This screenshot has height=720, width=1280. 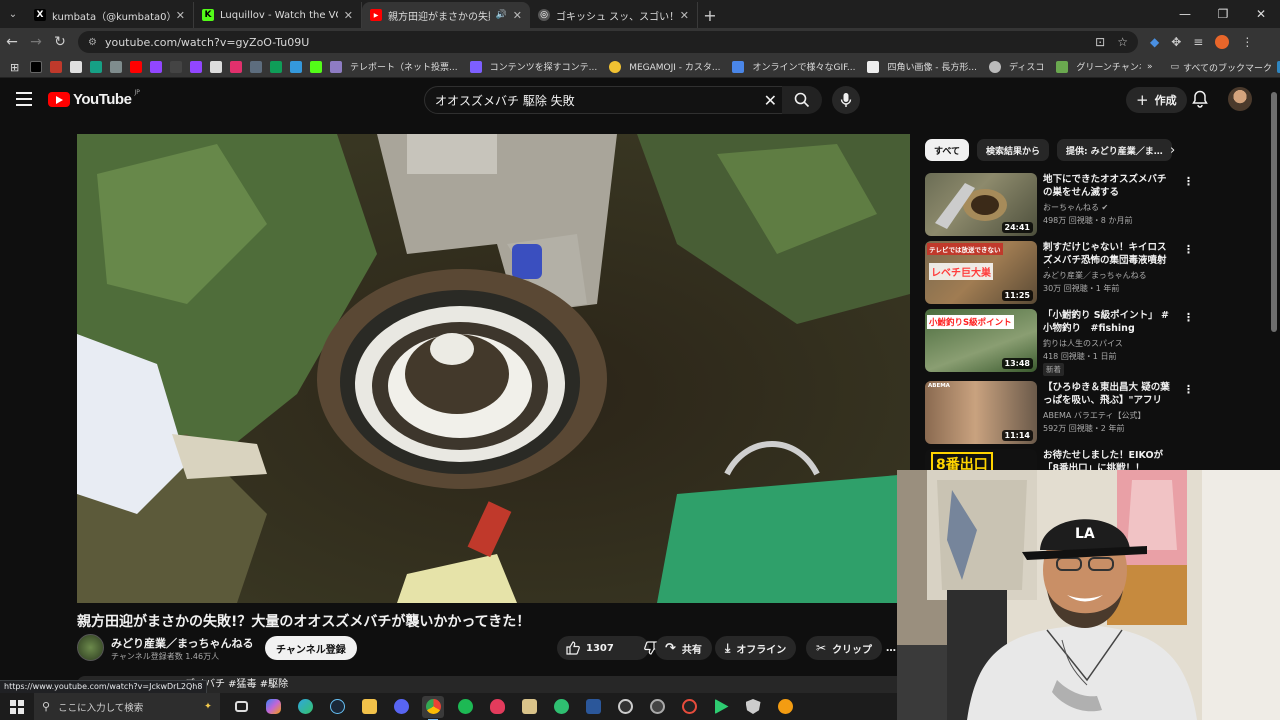 I want to click on bookmark-icon-light, so click(x=216, y=66).